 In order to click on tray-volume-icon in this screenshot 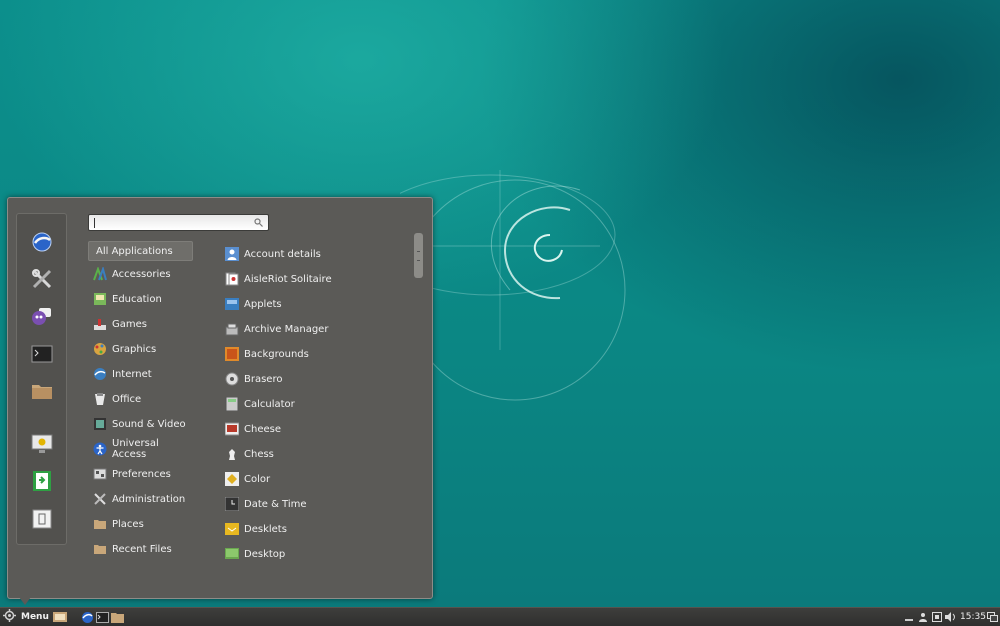, I will do `click(951, 617)`.